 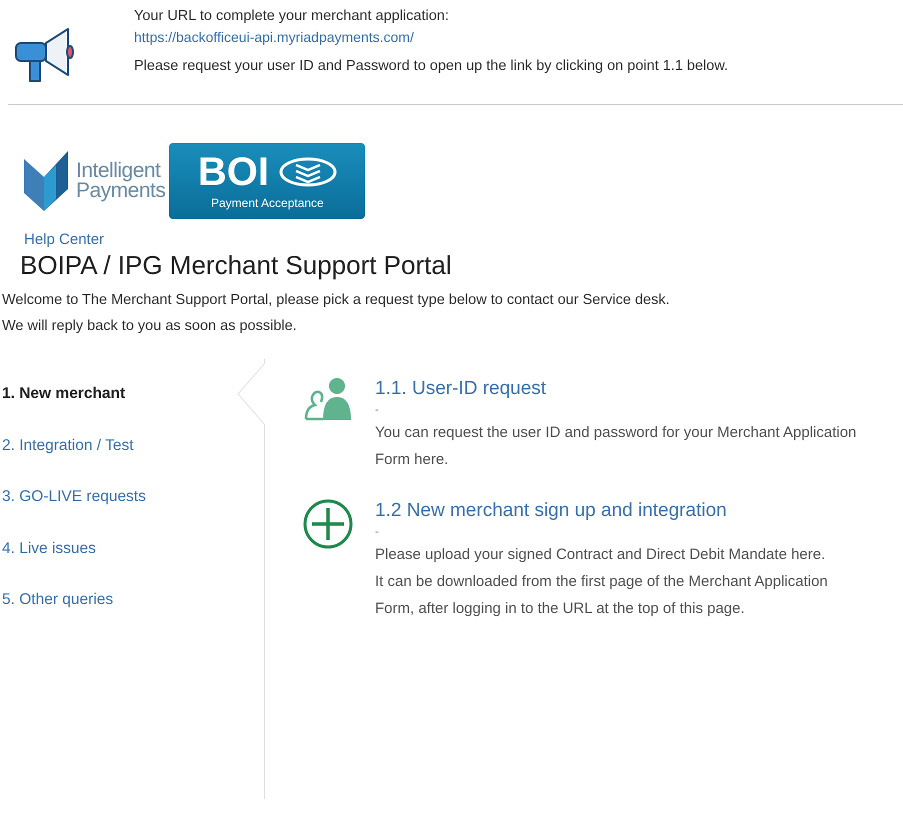 What do you see at coordinates (336, 300) in the screenshot?
I see `welcome-text: Welcome to The Merchant Support Portal, please pick a request type below to contact our Service desk.` at bounding box center [336, 300].